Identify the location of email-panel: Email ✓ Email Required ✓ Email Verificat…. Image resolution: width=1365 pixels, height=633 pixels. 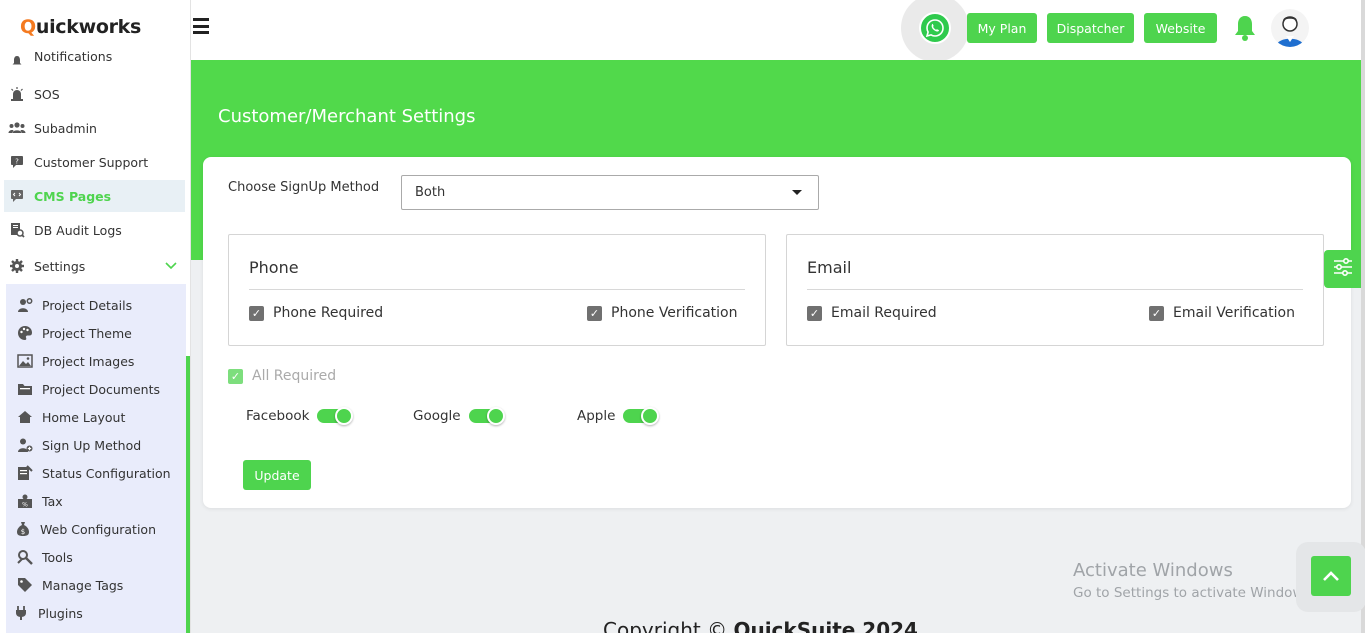
(1055, 290).